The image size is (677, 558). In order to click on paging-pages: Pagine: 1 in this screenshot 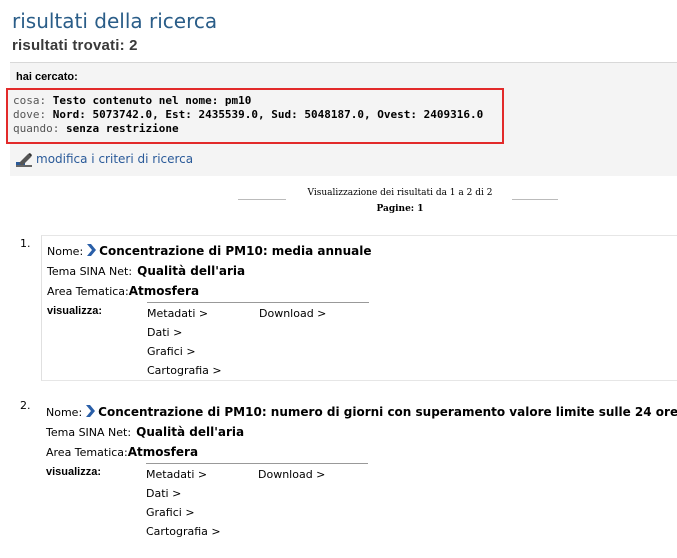, I will do `click(400, 209)`.